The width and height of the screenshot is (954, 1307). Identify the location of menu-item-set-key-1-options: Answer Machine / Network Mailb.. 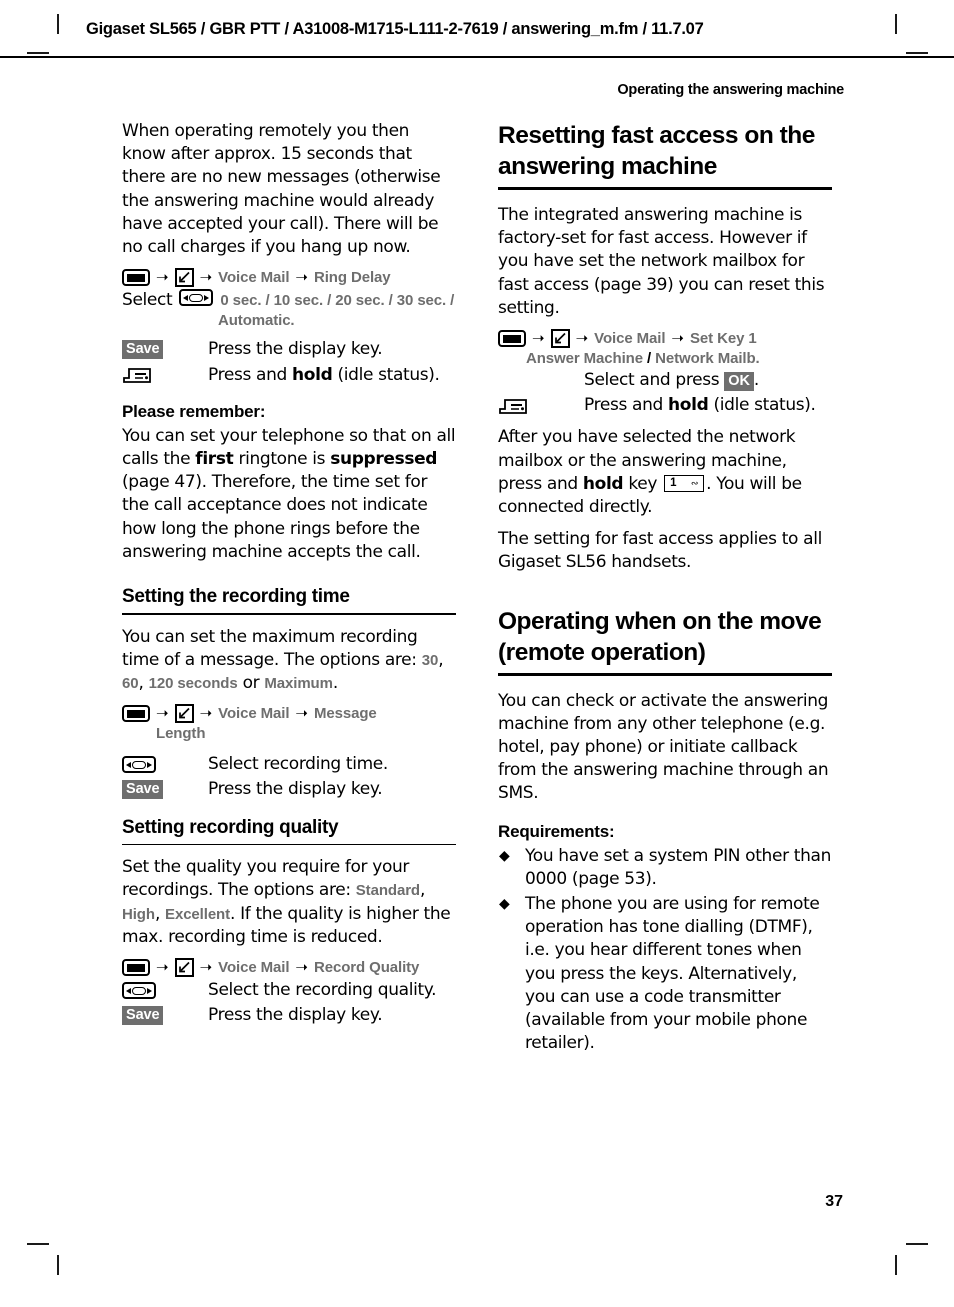
(643, 359).